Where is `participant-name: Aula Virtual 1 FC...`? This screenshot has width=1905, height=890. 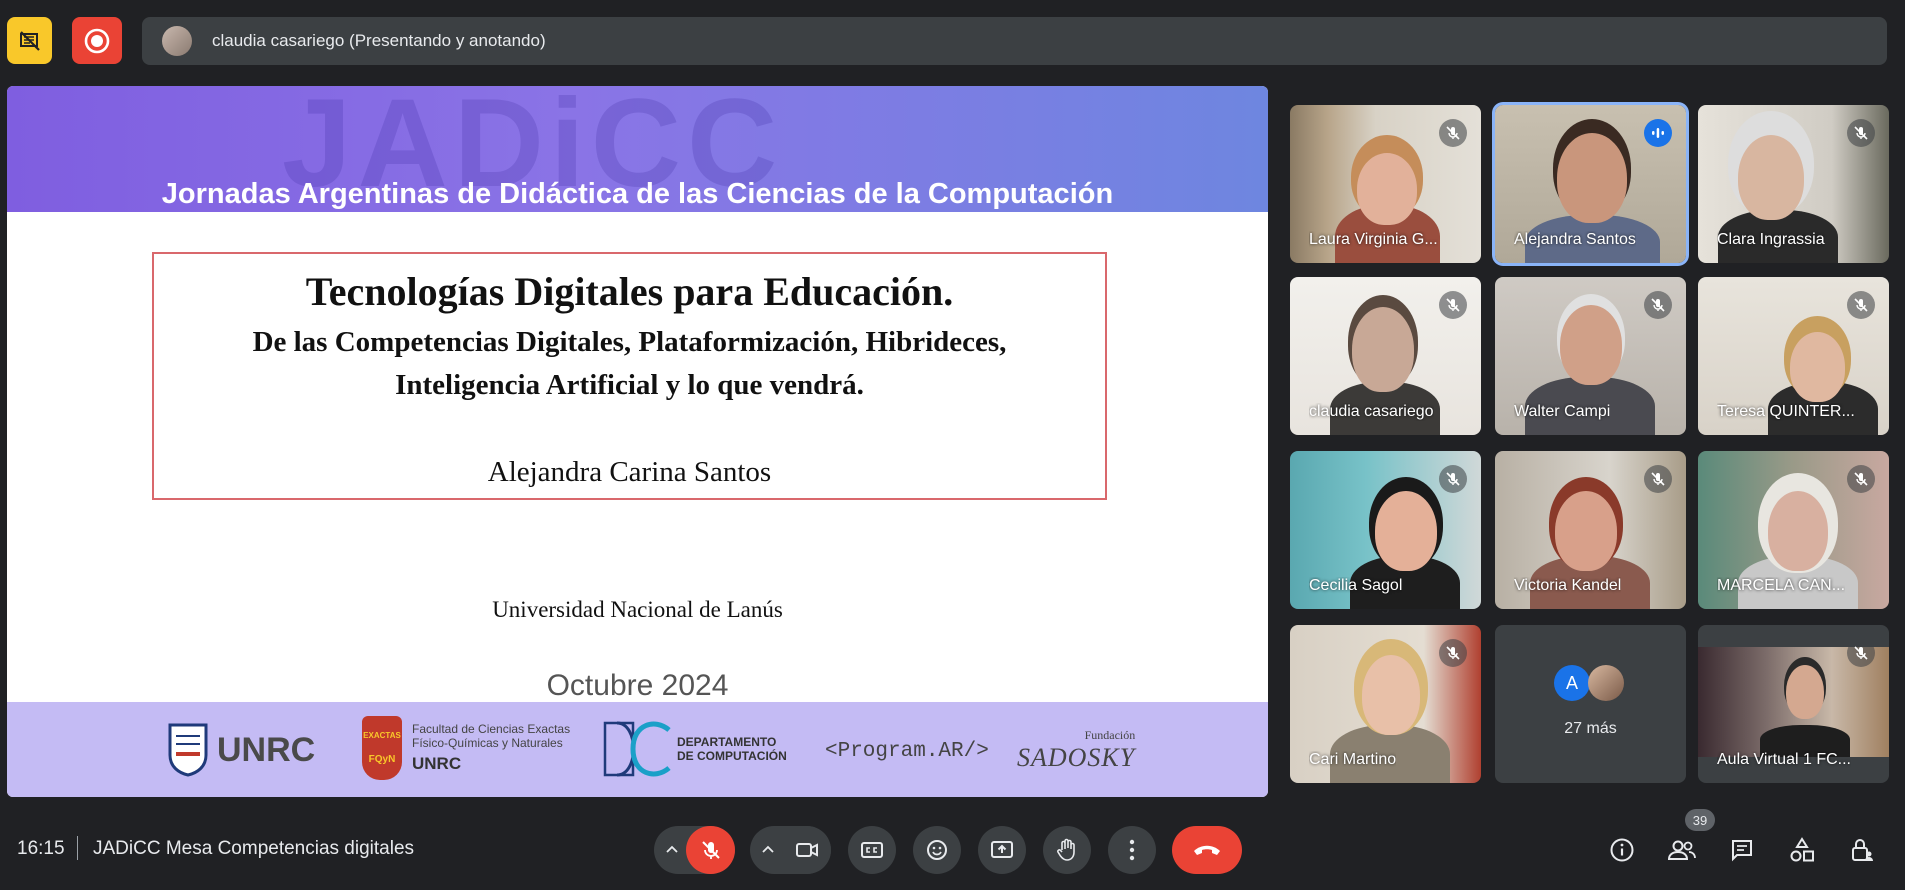
participant-name: Aula Virtual 1 FC... is located at coordinates (1784, 759).